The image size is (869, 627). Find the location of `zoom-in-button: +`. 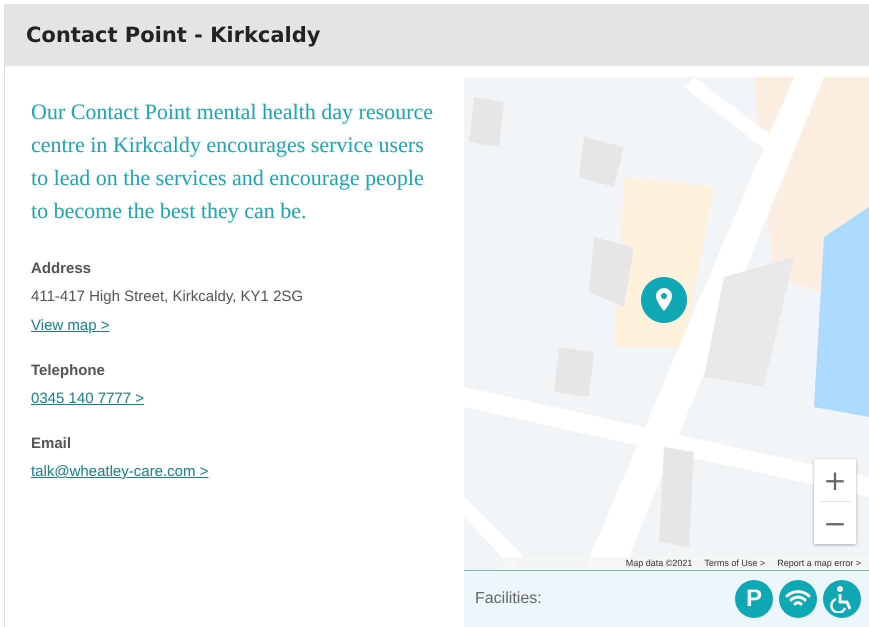

zoom-in-button: + is located at coordinates (835, 480).